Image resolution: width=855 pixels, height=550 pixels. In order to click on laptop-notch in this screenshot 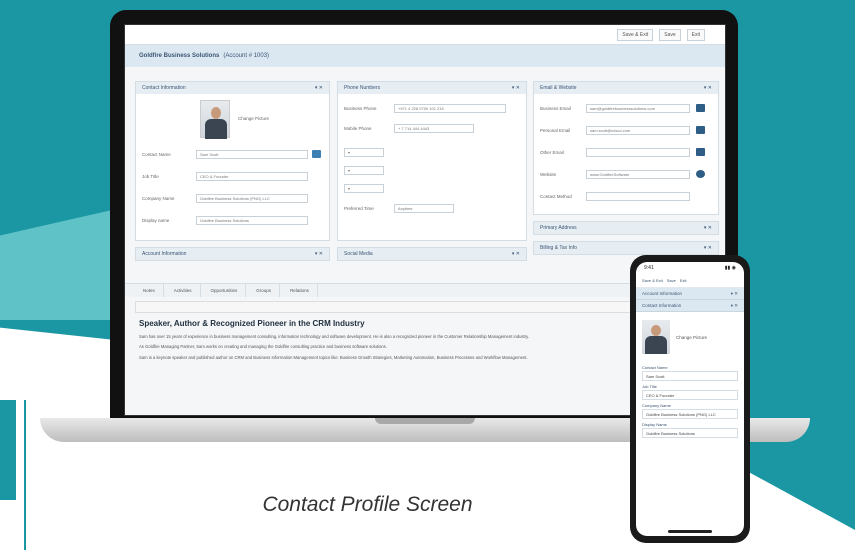, I will do `click(425, 421)`.